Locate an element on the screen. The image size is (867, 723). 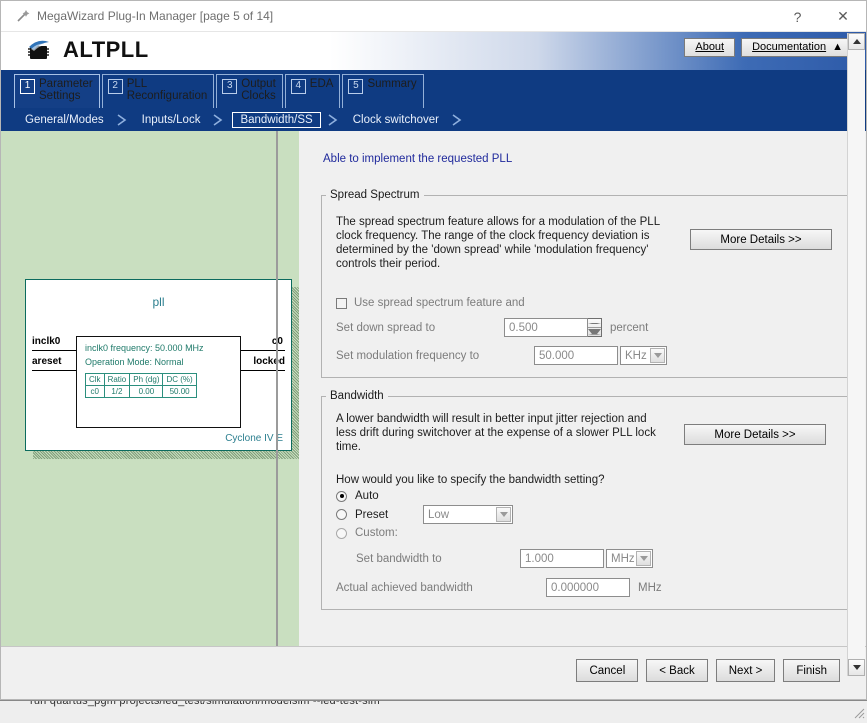
product-name: ALTPLL is located at coordinates (106, 49).